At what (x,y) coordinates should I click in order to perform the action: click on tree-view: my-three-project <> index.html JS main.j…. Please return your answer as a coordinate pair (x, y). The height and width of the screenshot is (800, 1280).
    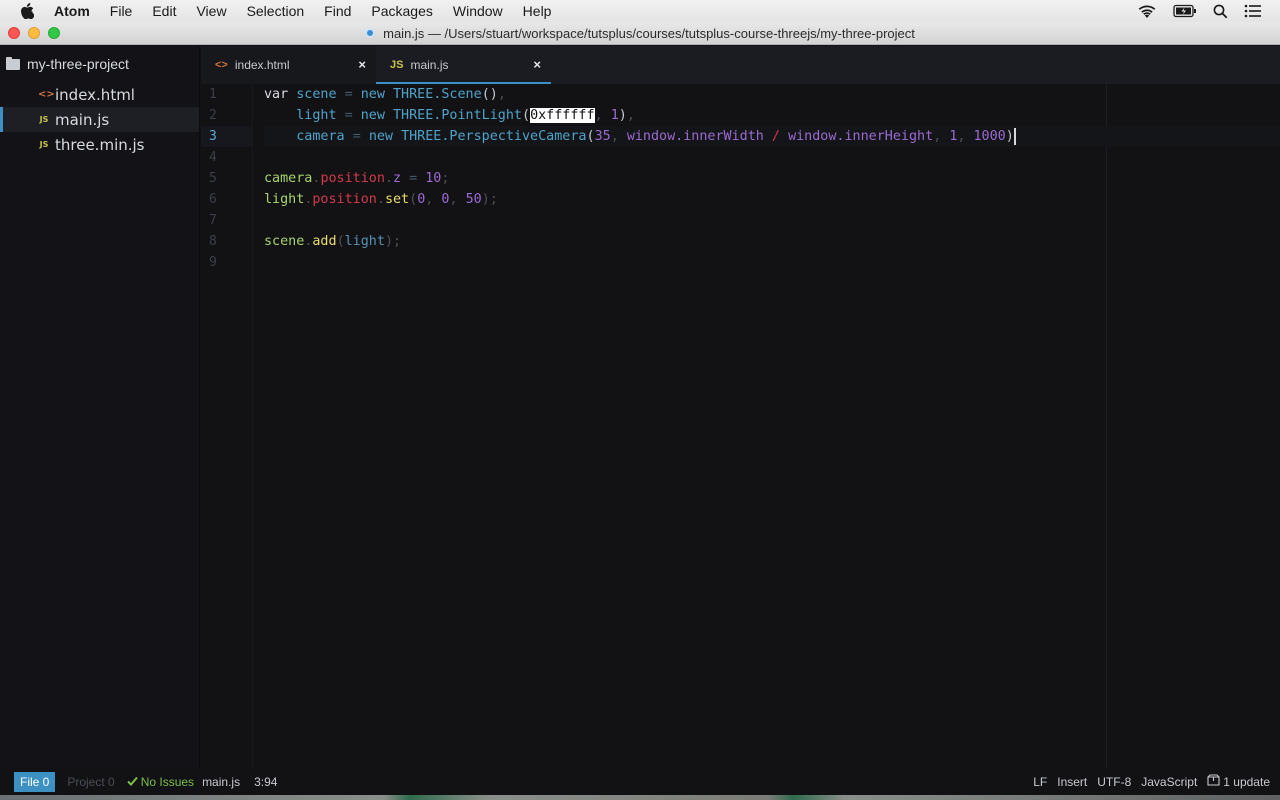
    Looking at the image, I should click on (100, 407).